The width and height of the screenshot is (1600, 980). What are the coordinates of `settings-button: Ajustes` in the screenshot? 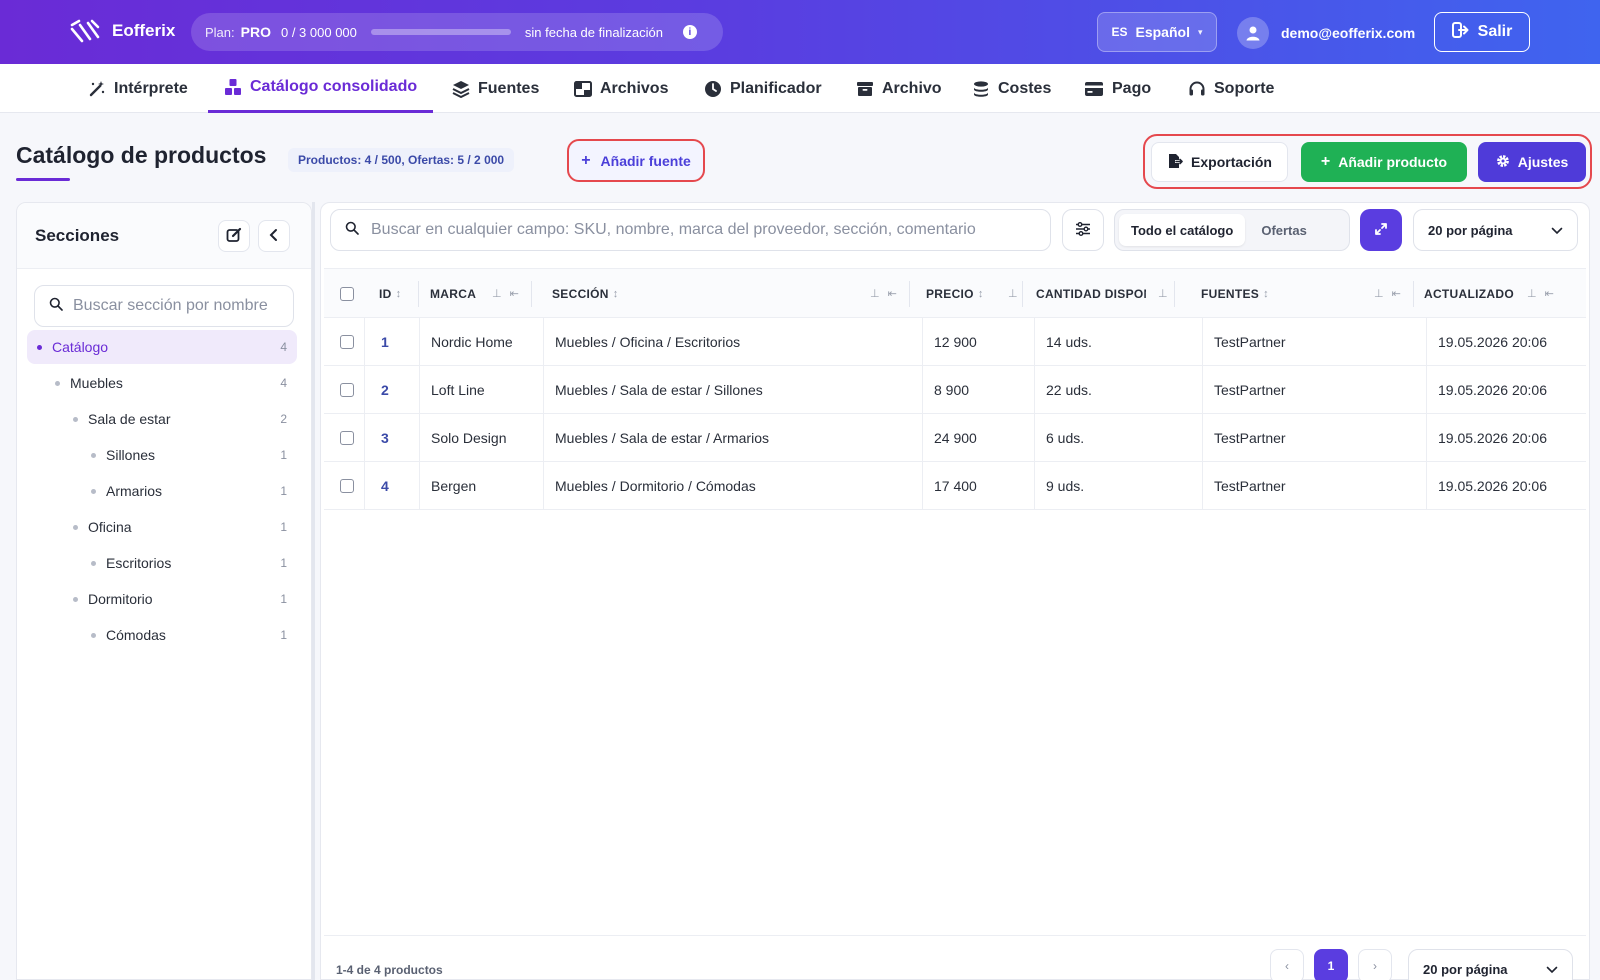 It's located at (1532, 162).